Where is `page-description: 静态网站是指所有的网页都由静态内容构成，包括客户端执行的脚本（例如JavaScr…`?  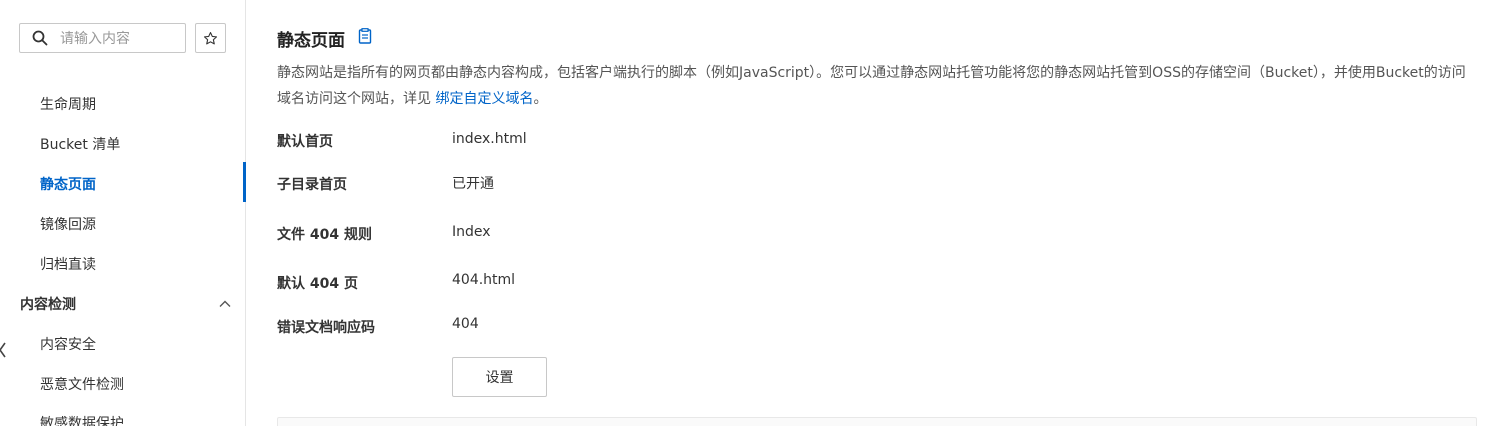 page-description: 静态网站是指所有的网页都由静态内容构成，包括客户端执行的脚本（例如JavaScr… is located at coordinates (872, 86).